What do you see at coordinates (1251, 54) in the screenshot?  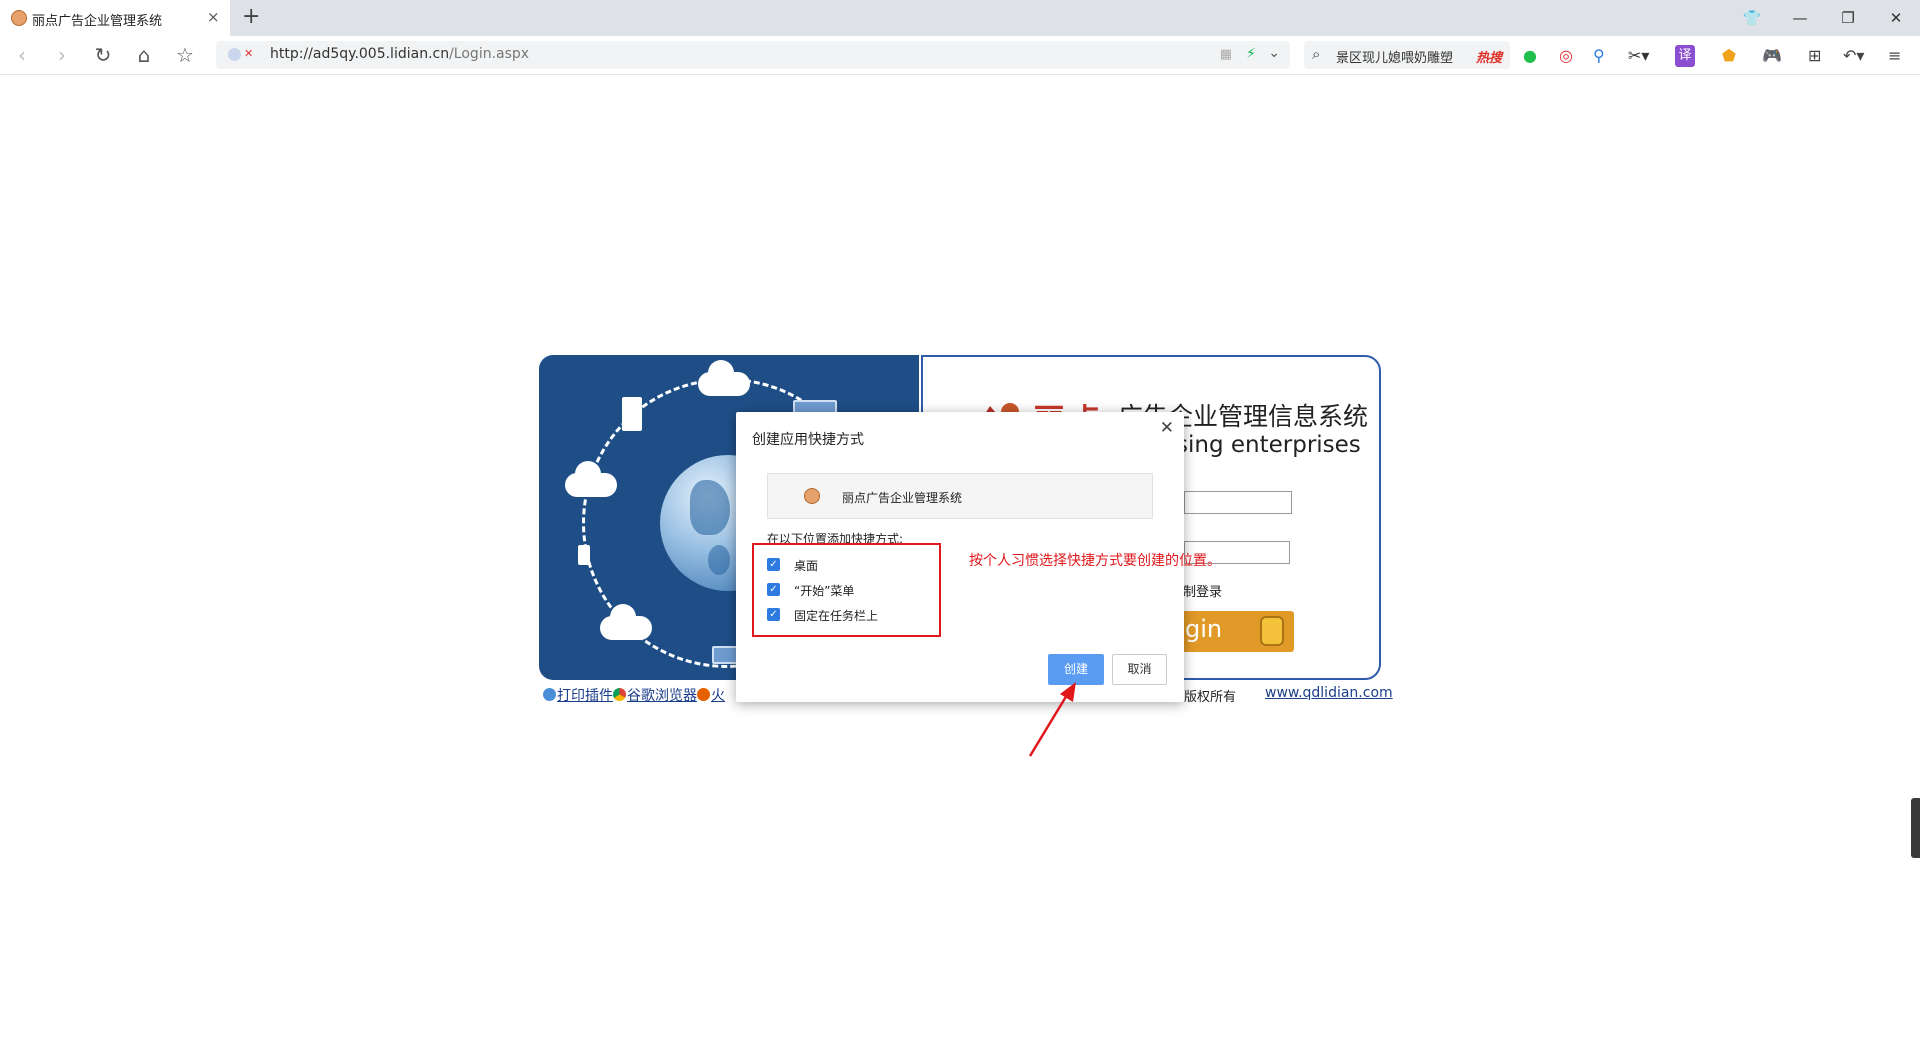 I see `lightning-icon: ⚡` at bounding box center [1251, 54].